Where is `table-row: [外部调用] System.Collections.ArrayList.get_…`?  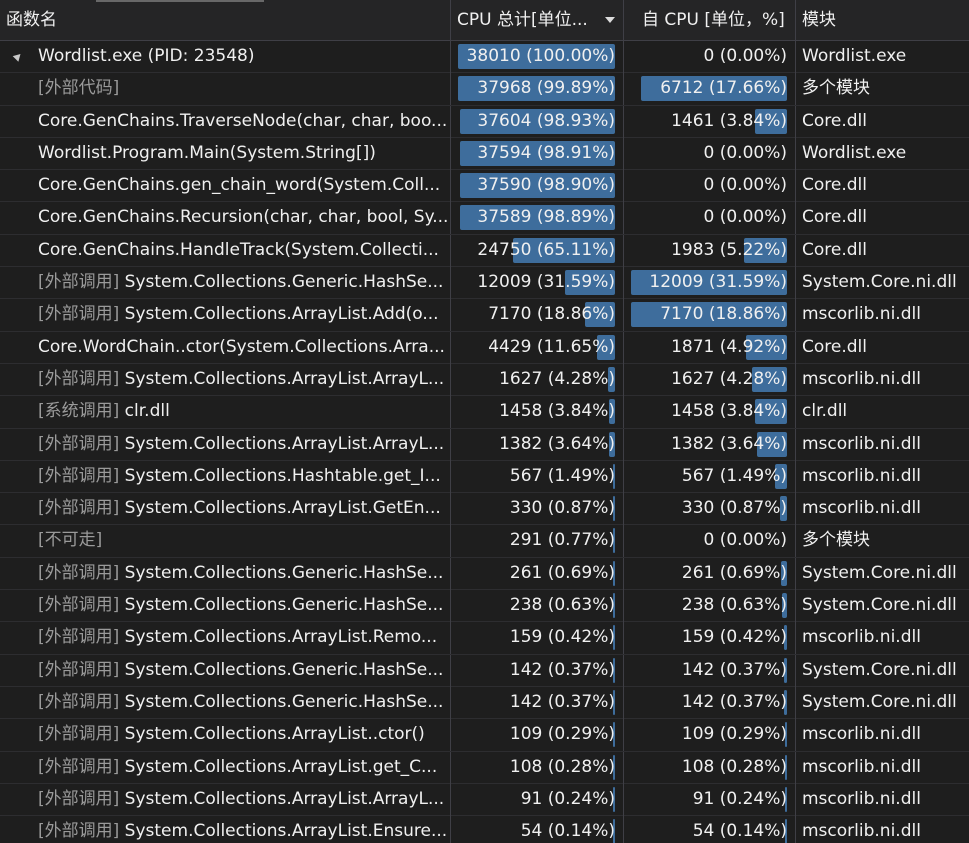 table-row: [外部调用] System.Collections.ArrayList.get_… is located at coordinates (484, 767).